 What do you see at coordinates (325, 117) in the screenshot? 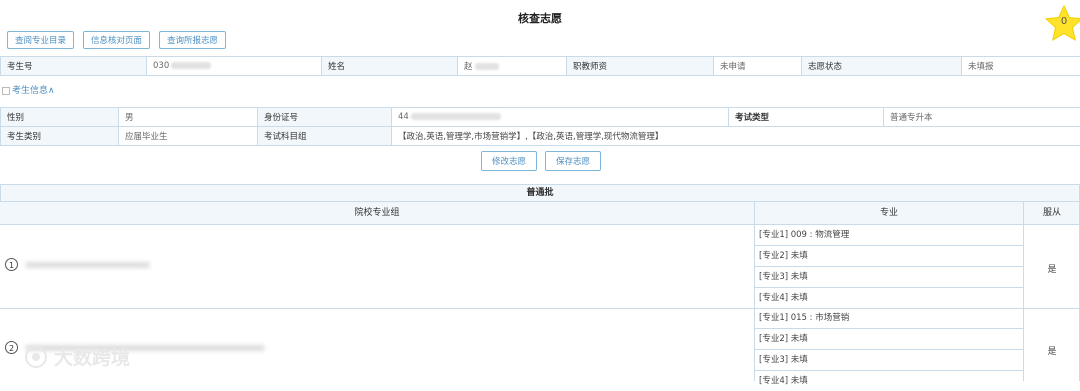
I see `id-label: 身份证号` at bounding box center [325, 117].